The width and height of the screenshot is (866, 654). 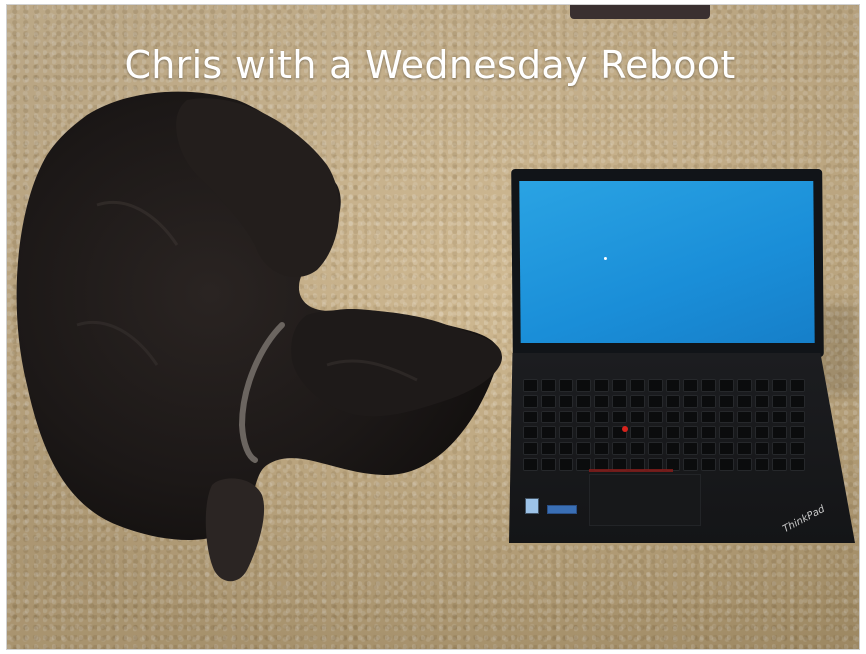 I want to click on intel-sticker, so click(x=532, y=506).